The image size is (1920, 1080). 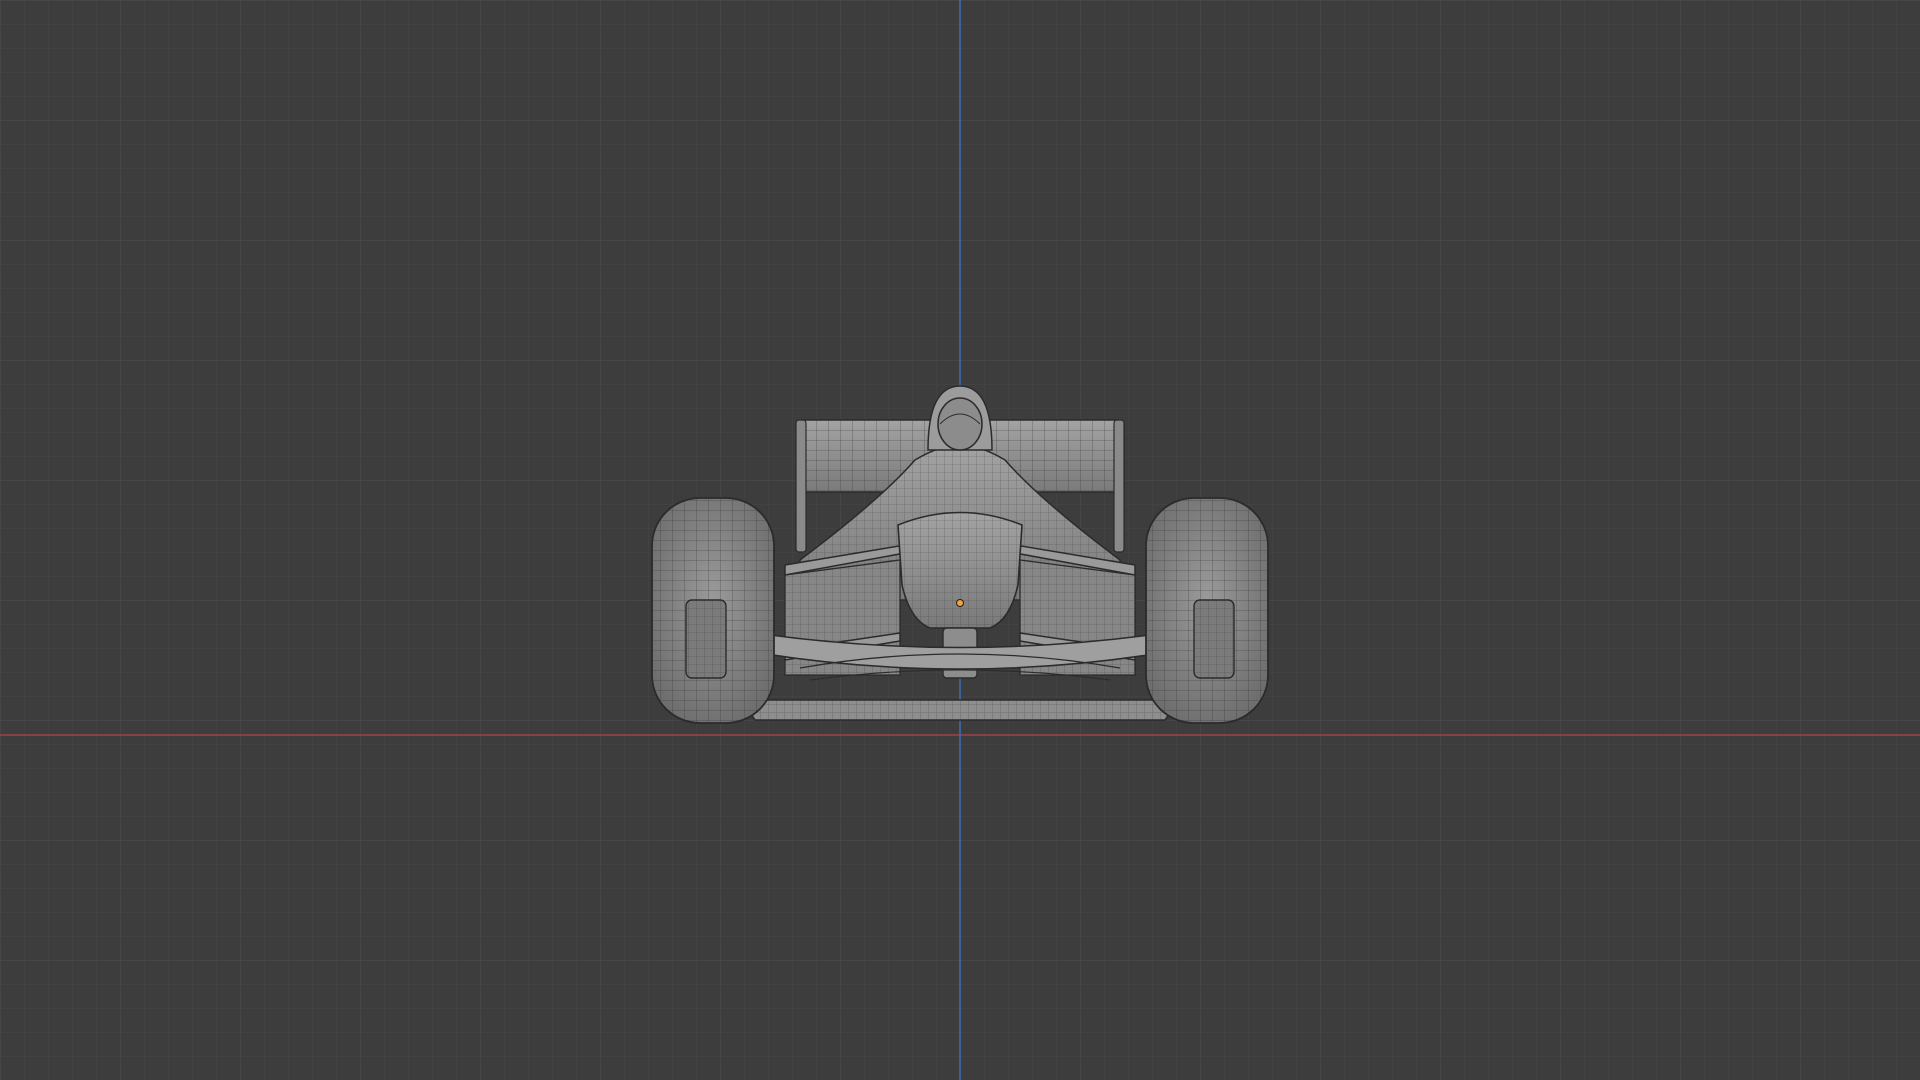 I want to click on tire-right, so click(x=1207, y=610).